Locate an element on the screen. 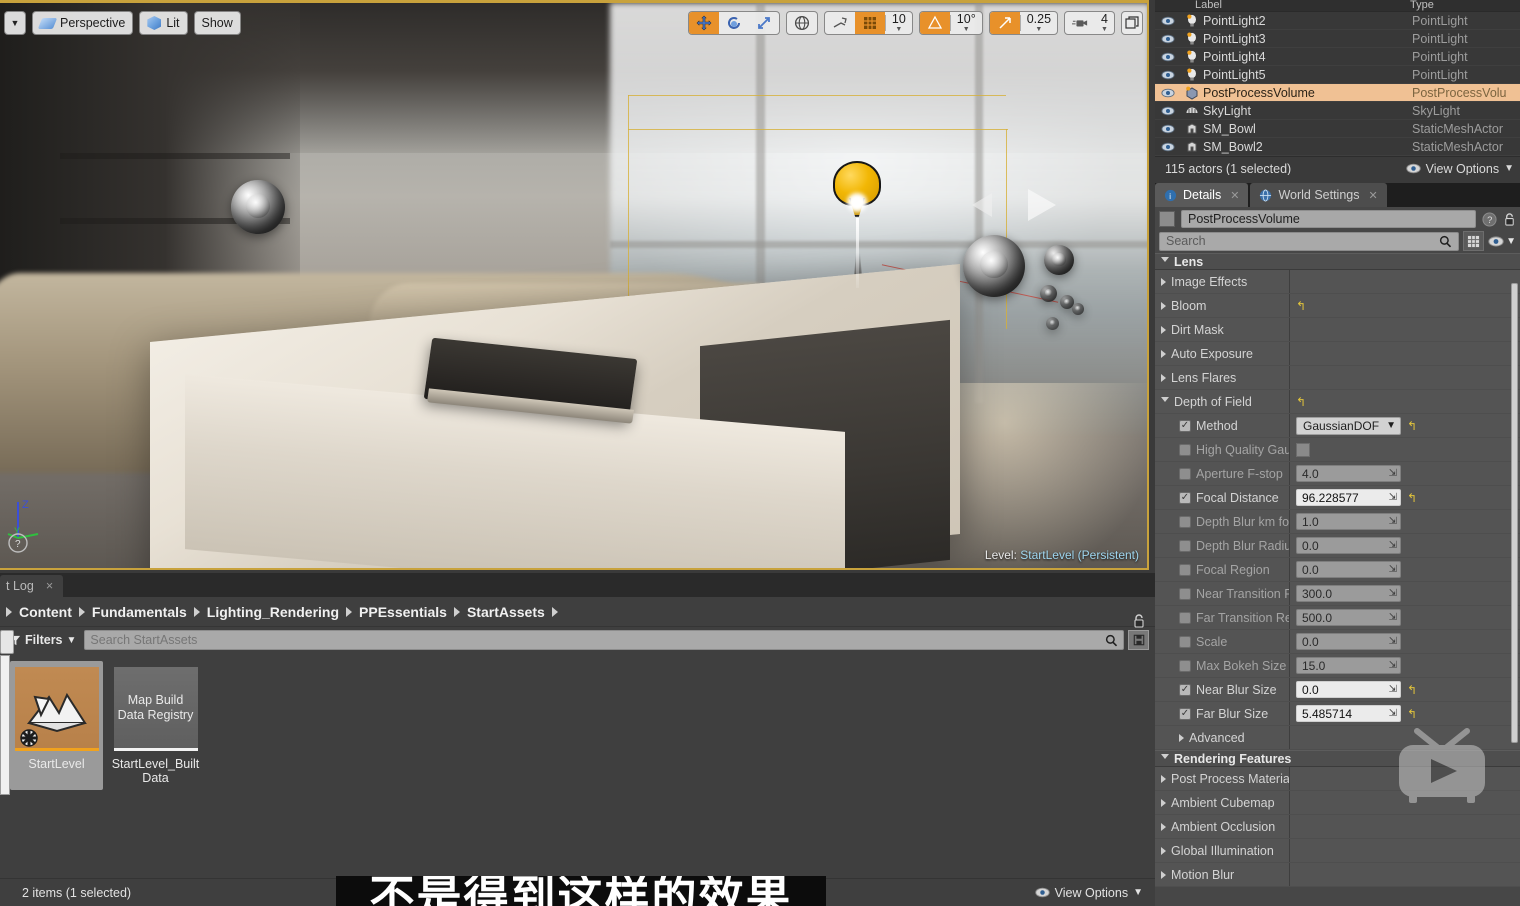 The image size is (1520, 906). category-lens: Lens is located at coordinates (1337, 261).